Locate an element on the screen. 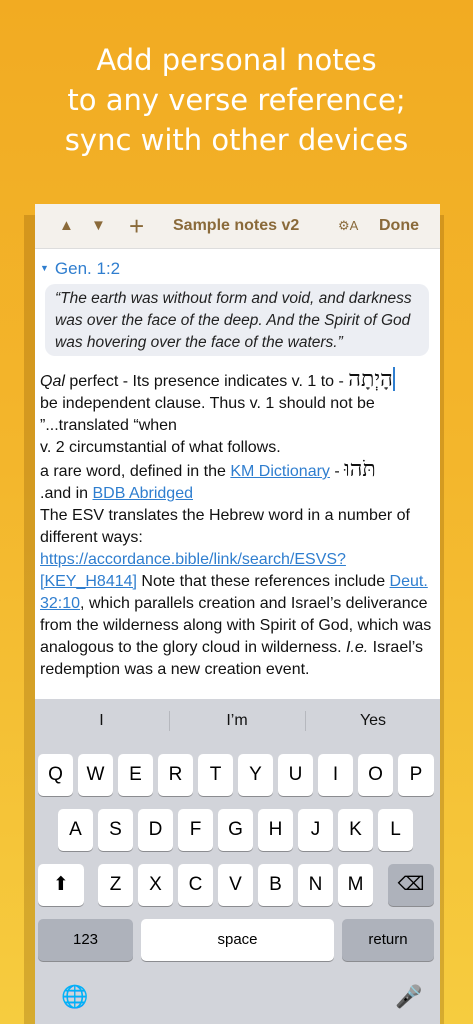 The height and width of the screenshot is (1024, 473). key-n: N is located at coordinates (315, 885).